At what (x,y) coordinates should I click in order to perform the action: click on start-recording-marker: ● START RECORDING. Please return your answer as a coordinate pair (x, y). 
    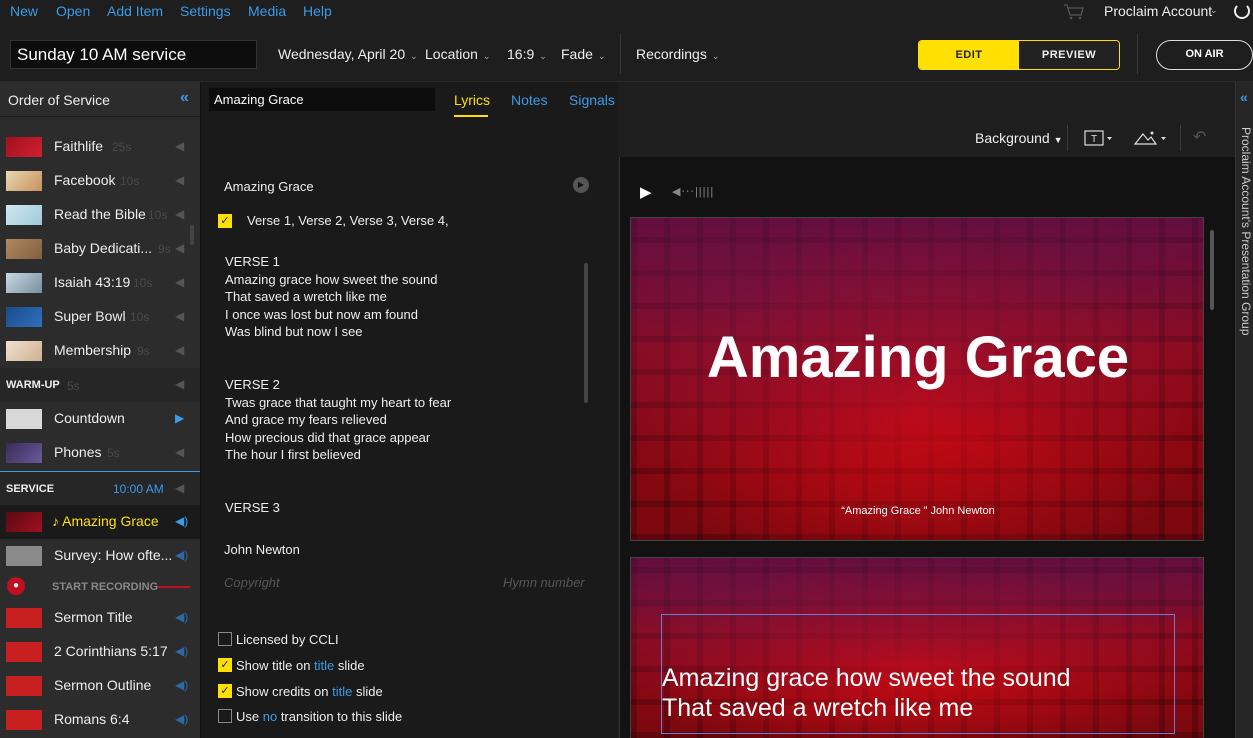
    Looking at the image, I should click on (100, 586).